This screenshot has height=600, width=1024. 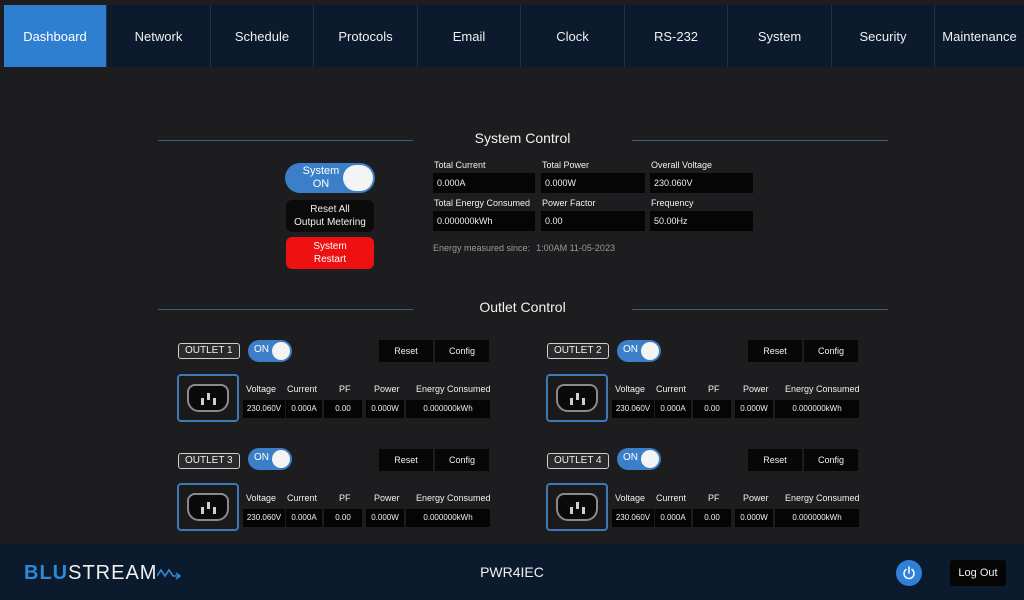 I want to click on frequency-value: 50.00Hz, so click(x=701, y=221).